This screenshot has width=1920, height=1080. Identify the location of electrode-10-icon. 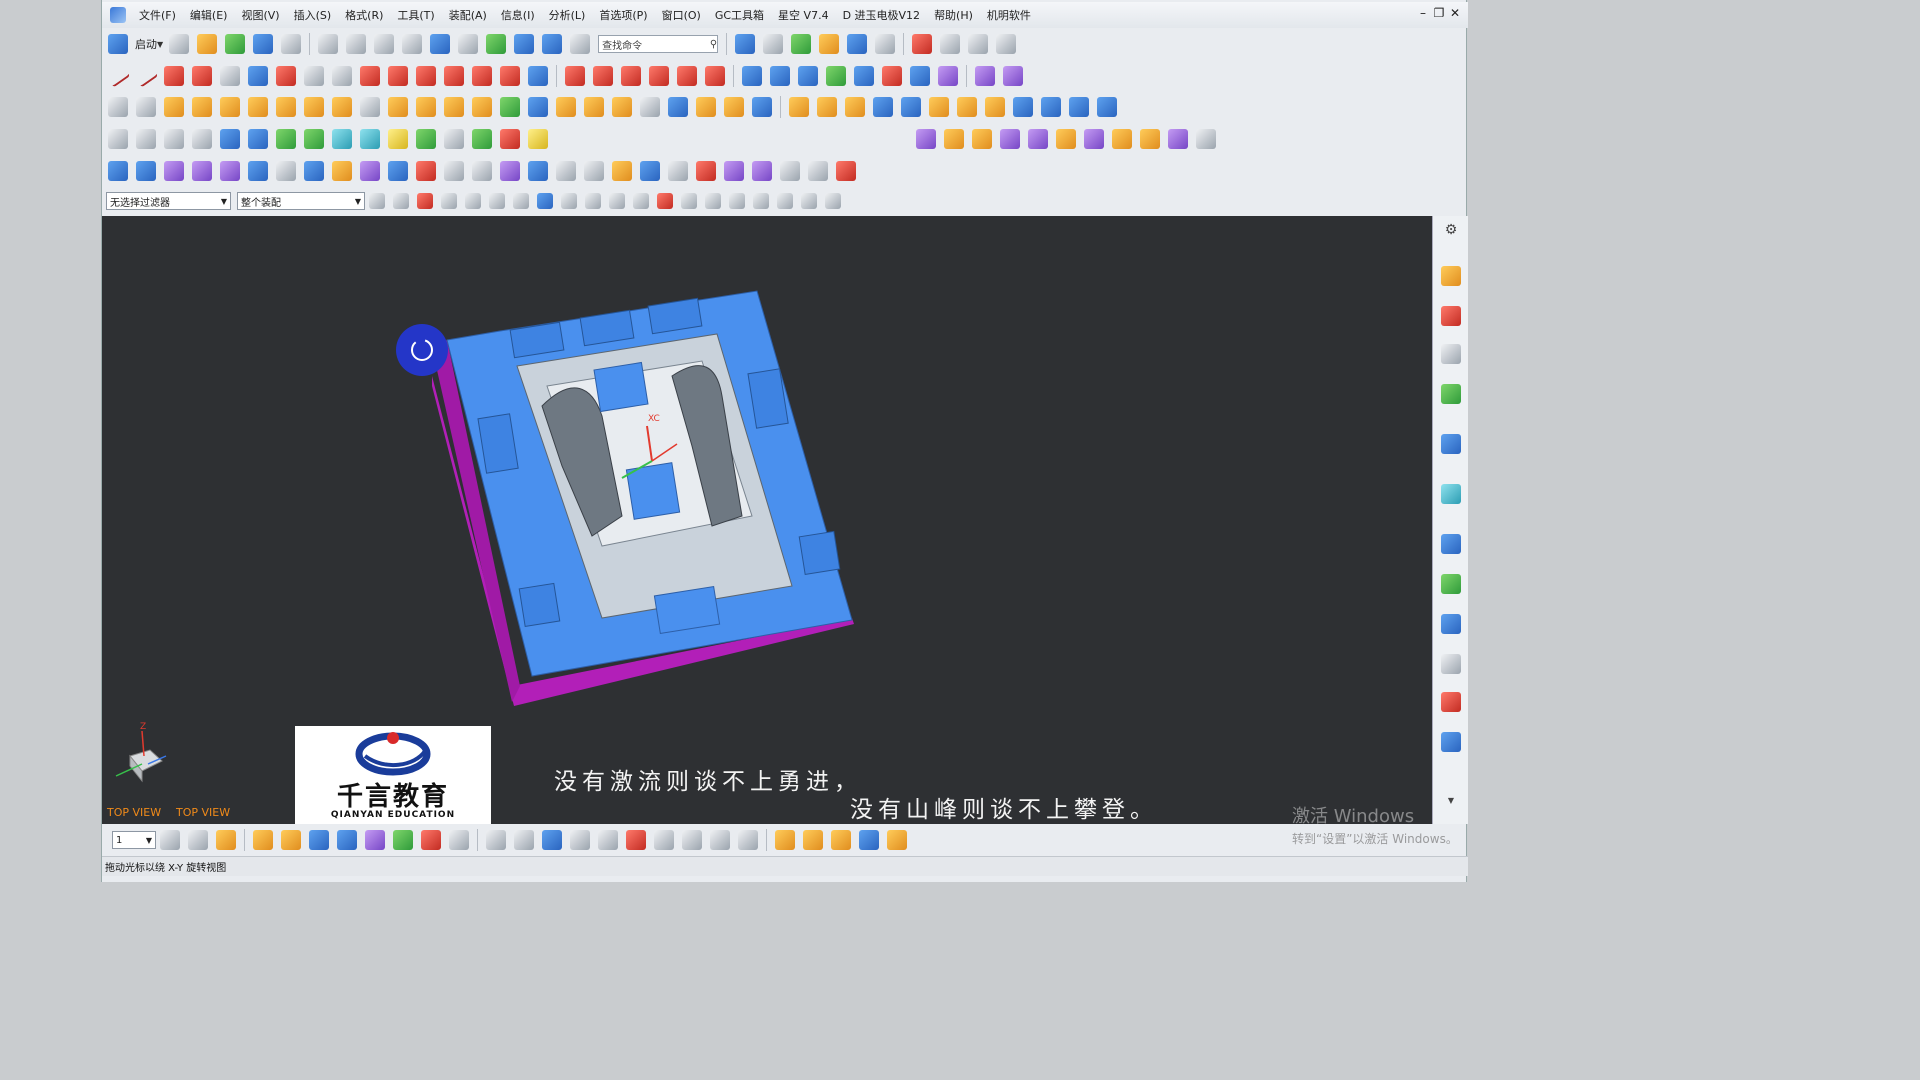
(370, 171).